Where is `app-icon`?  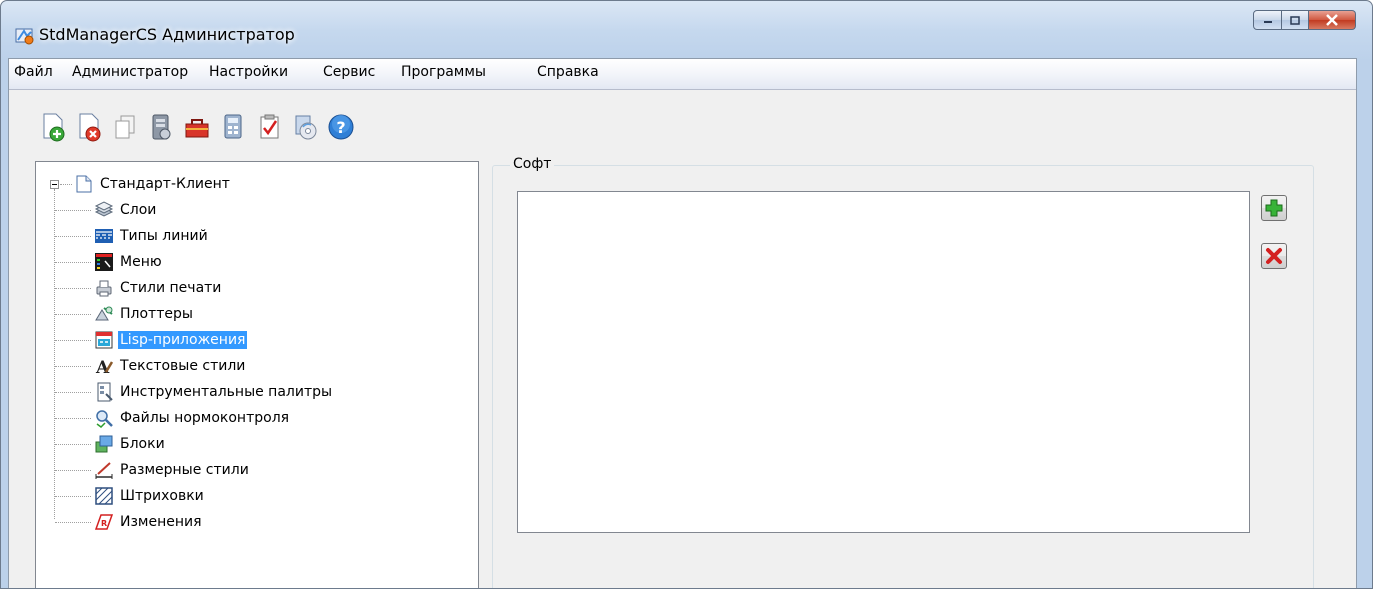 app-icon is located at coordinates (24, 36).